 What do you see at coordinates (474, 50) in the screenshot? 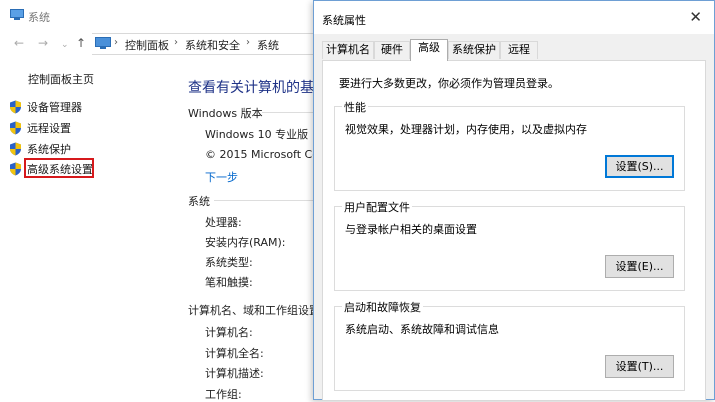
I see `tab-system-protection: 系统保护` at bounding box center [474, 50].